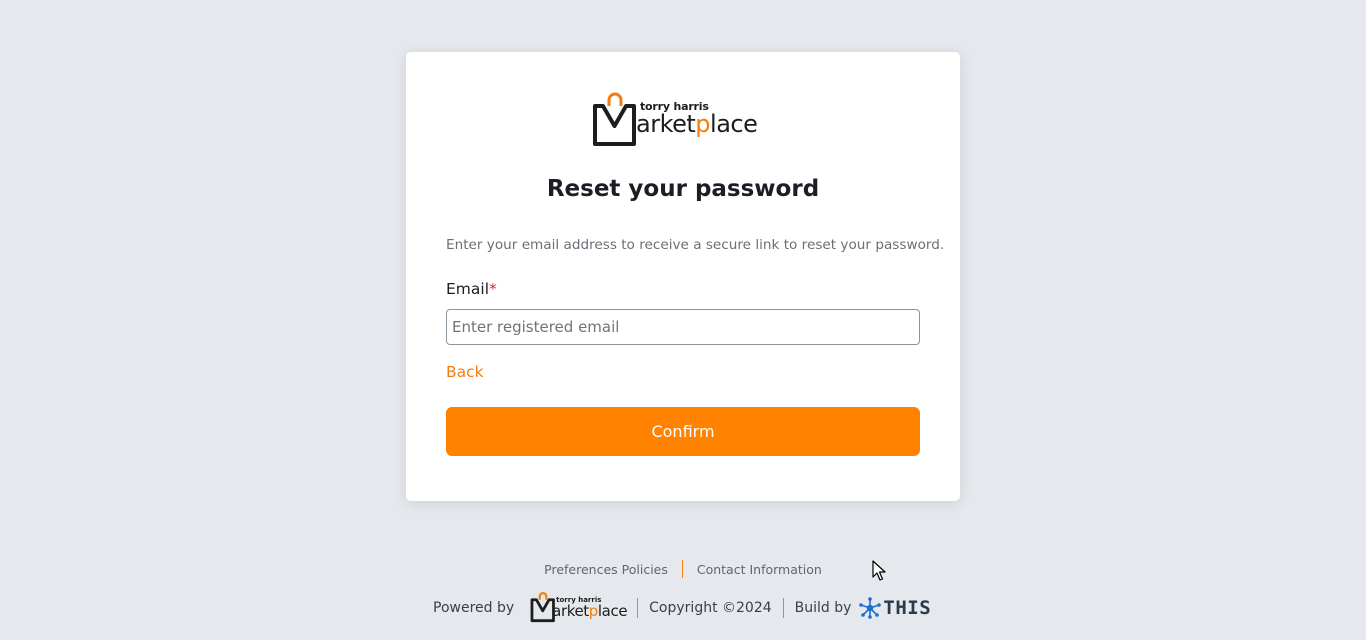  Describe the element at coordinates (710, 608) in the screenshot. I see `copyright-text: Copyright ©2024` at that location.